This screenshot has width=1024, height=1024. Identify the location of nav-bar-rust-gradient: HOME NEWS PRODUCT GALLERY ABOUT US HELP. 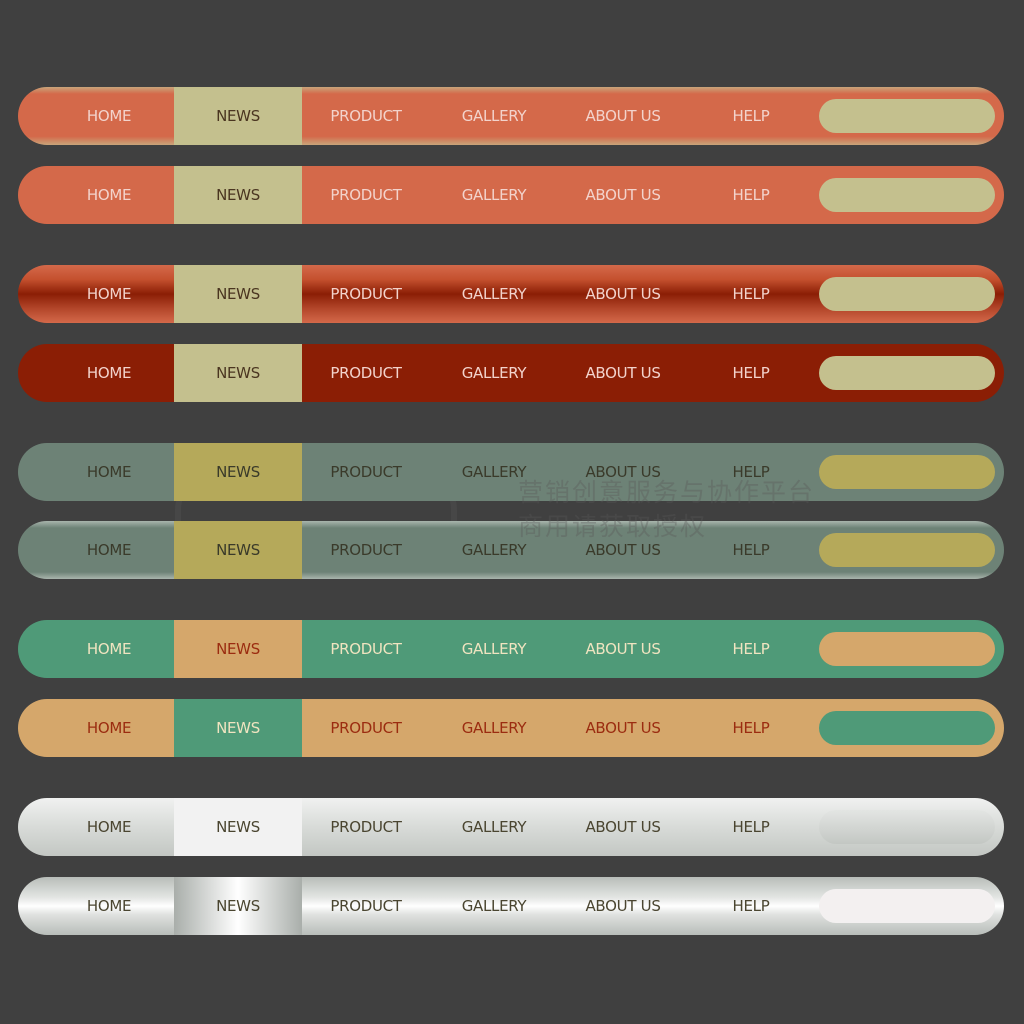
(511, 294).